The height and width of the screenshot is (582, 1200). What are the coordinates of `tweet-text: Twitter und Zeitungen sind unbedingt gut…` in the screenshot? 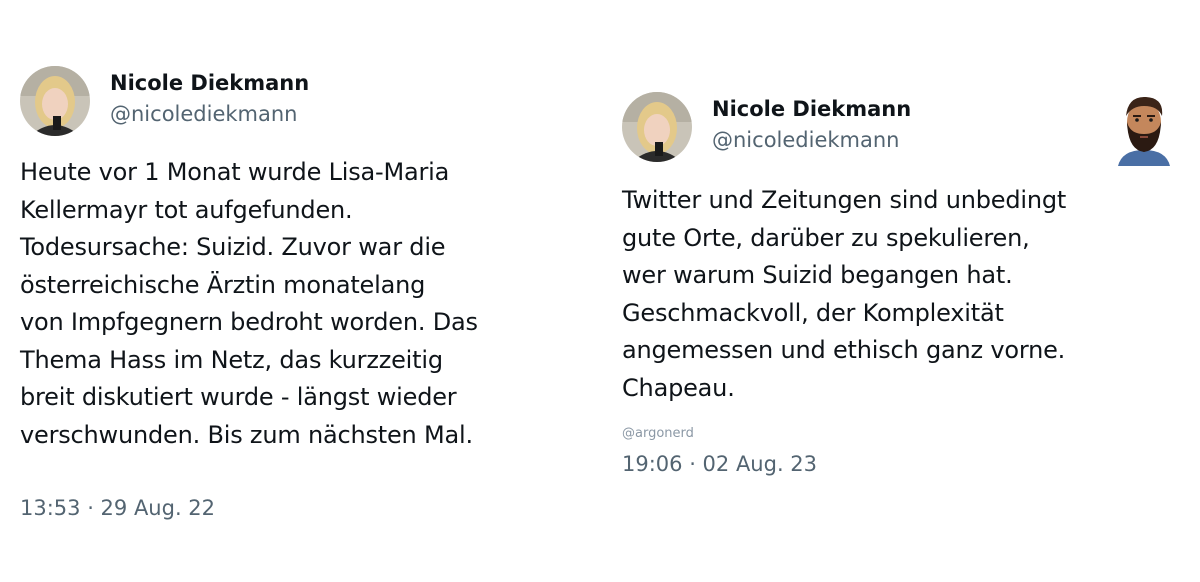 It's located at (844, 294).